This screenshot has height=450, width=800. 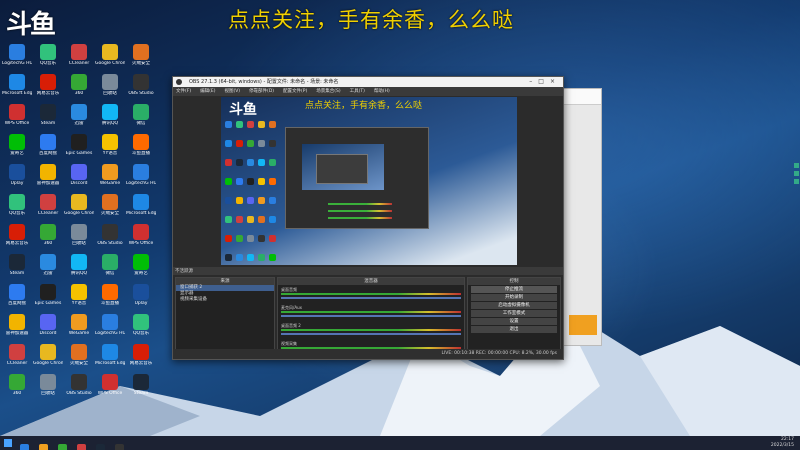 What do you see at coordinates (8, 443) in the screenshot?
I see `windows-start-icon` at bounding box center [8, 443].